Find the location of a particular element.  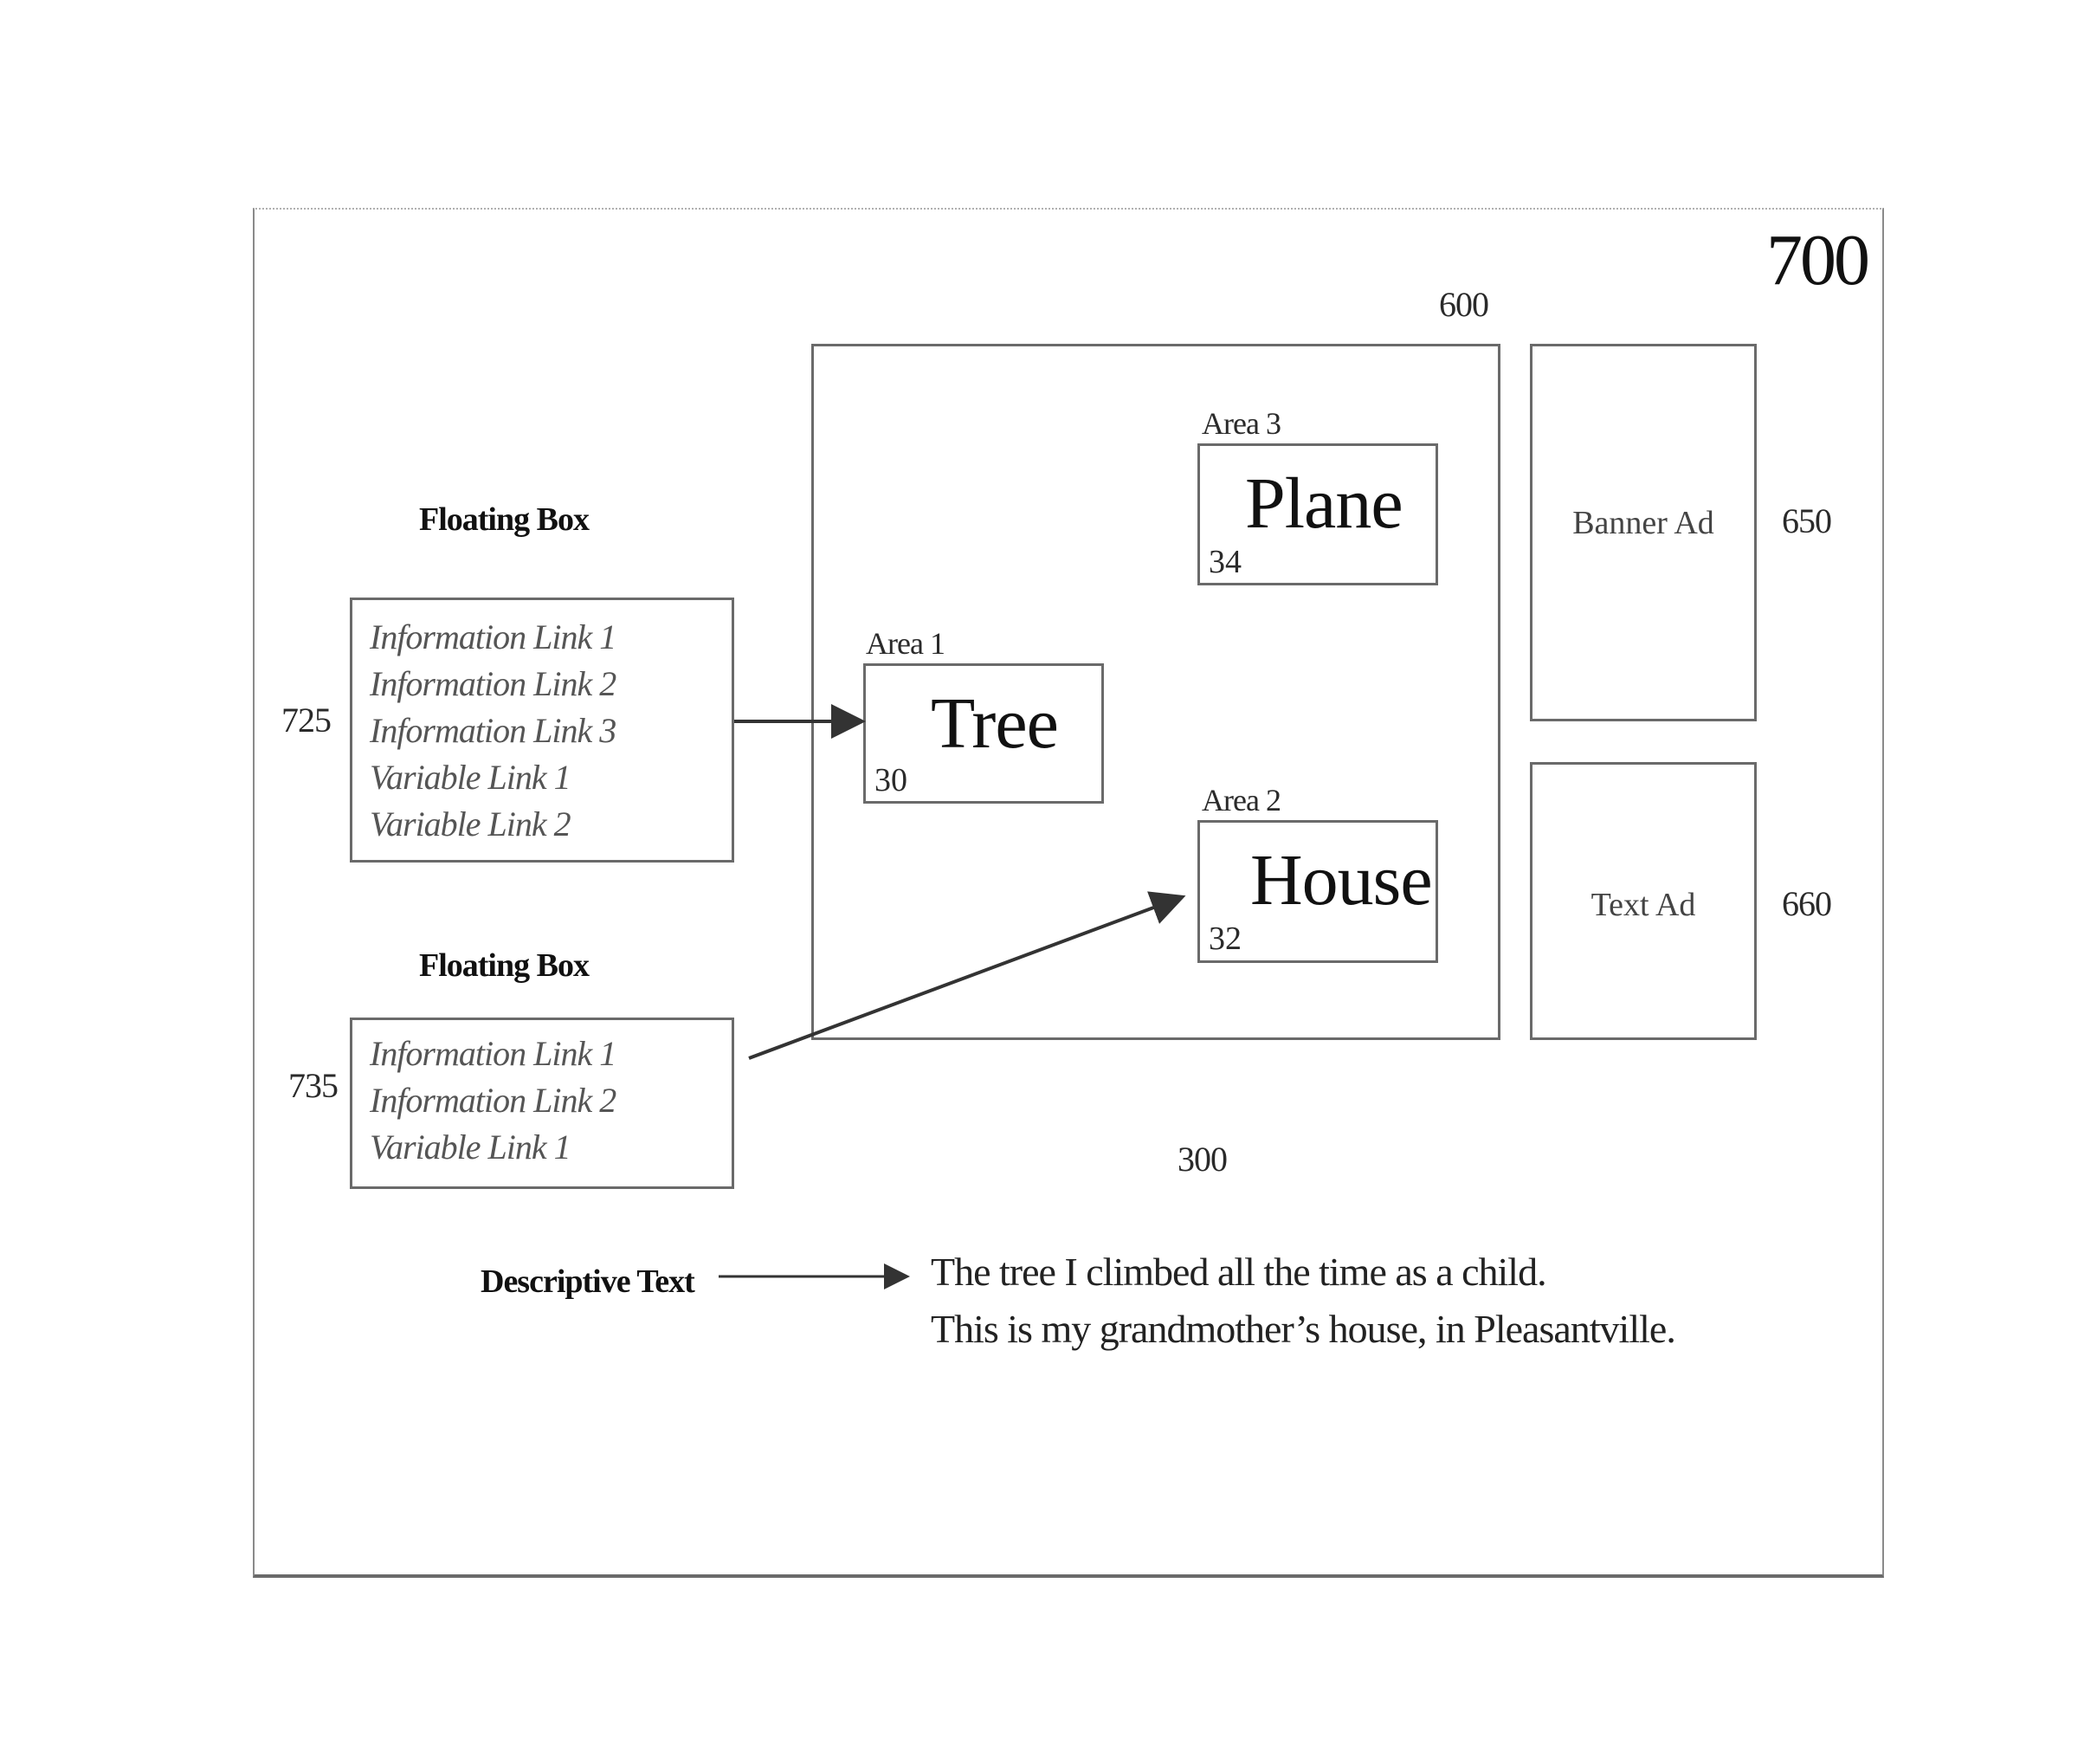

floating-box-735-link: Information Link 1 is located at coordinates (493, 1054).